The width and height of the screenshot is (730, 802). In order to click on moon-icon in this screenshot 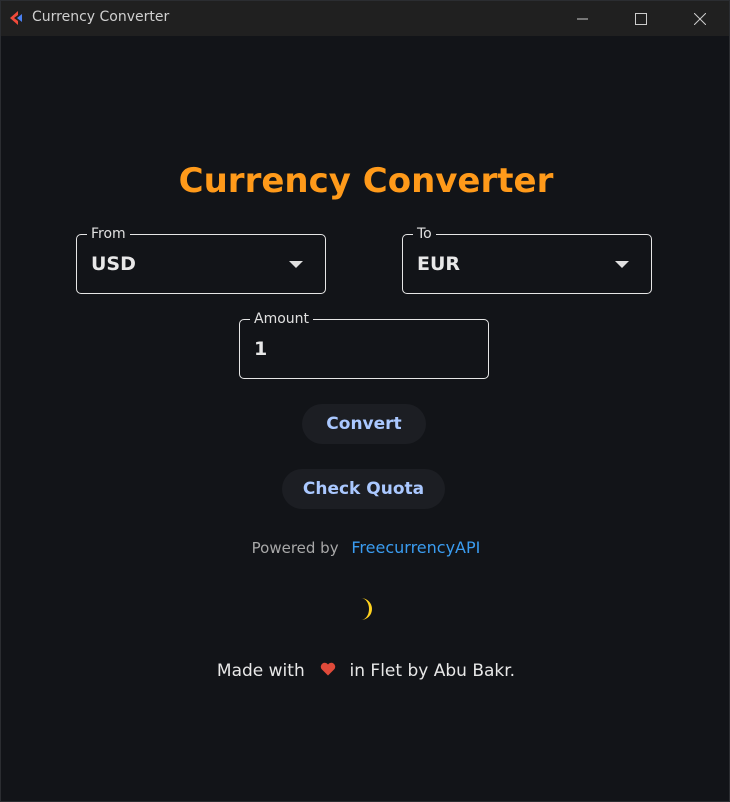, I will do `click(364, 609)`.